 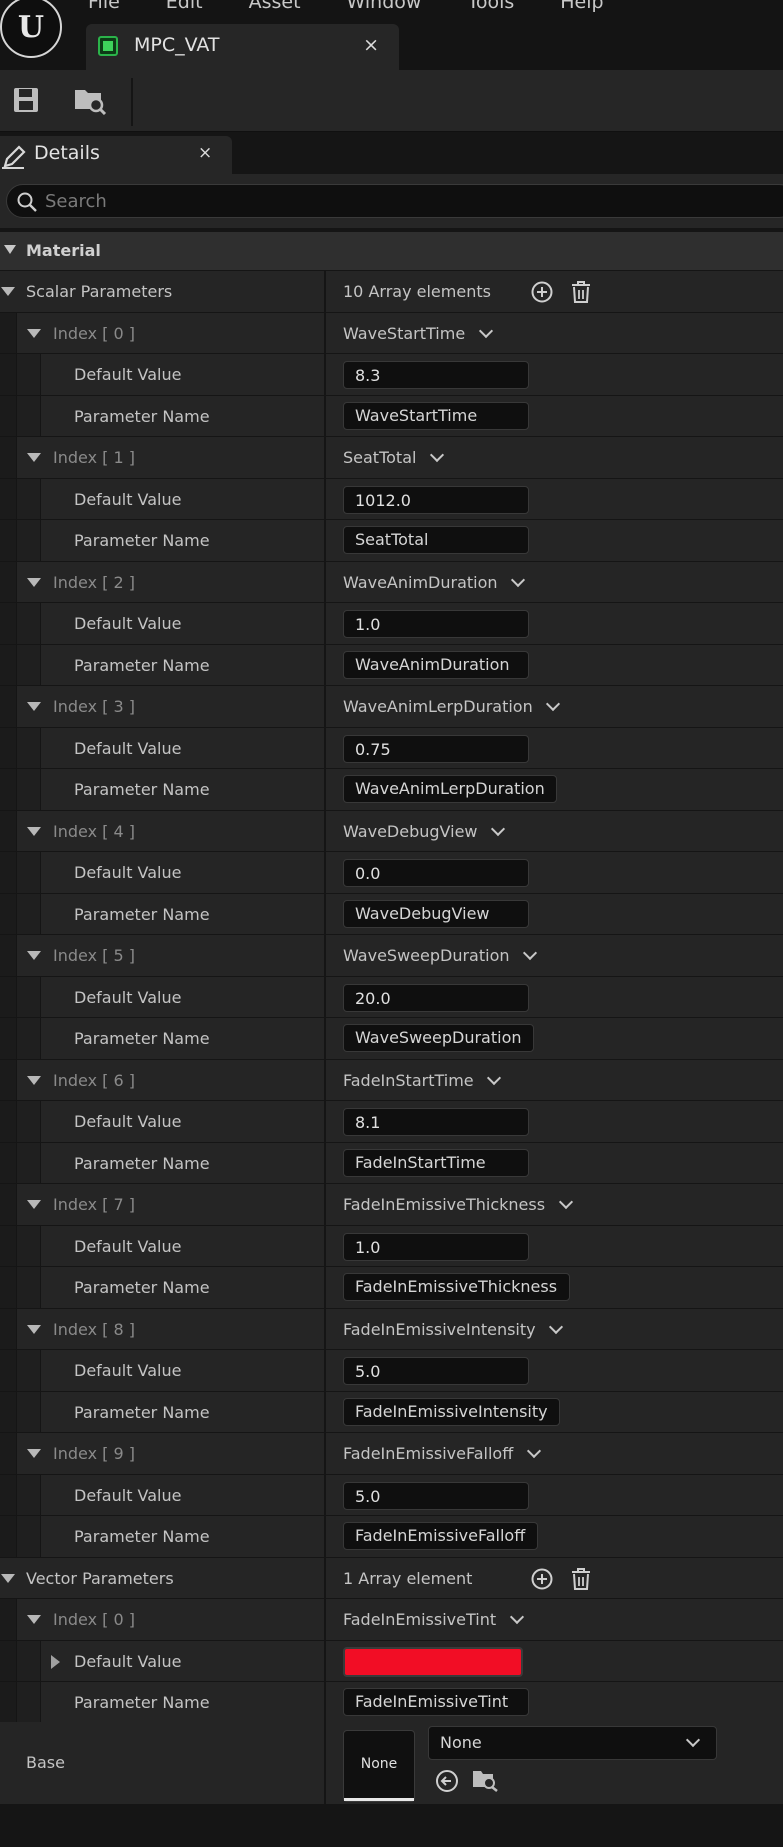 I want to click on browse-button, so click(x=90, y=100).